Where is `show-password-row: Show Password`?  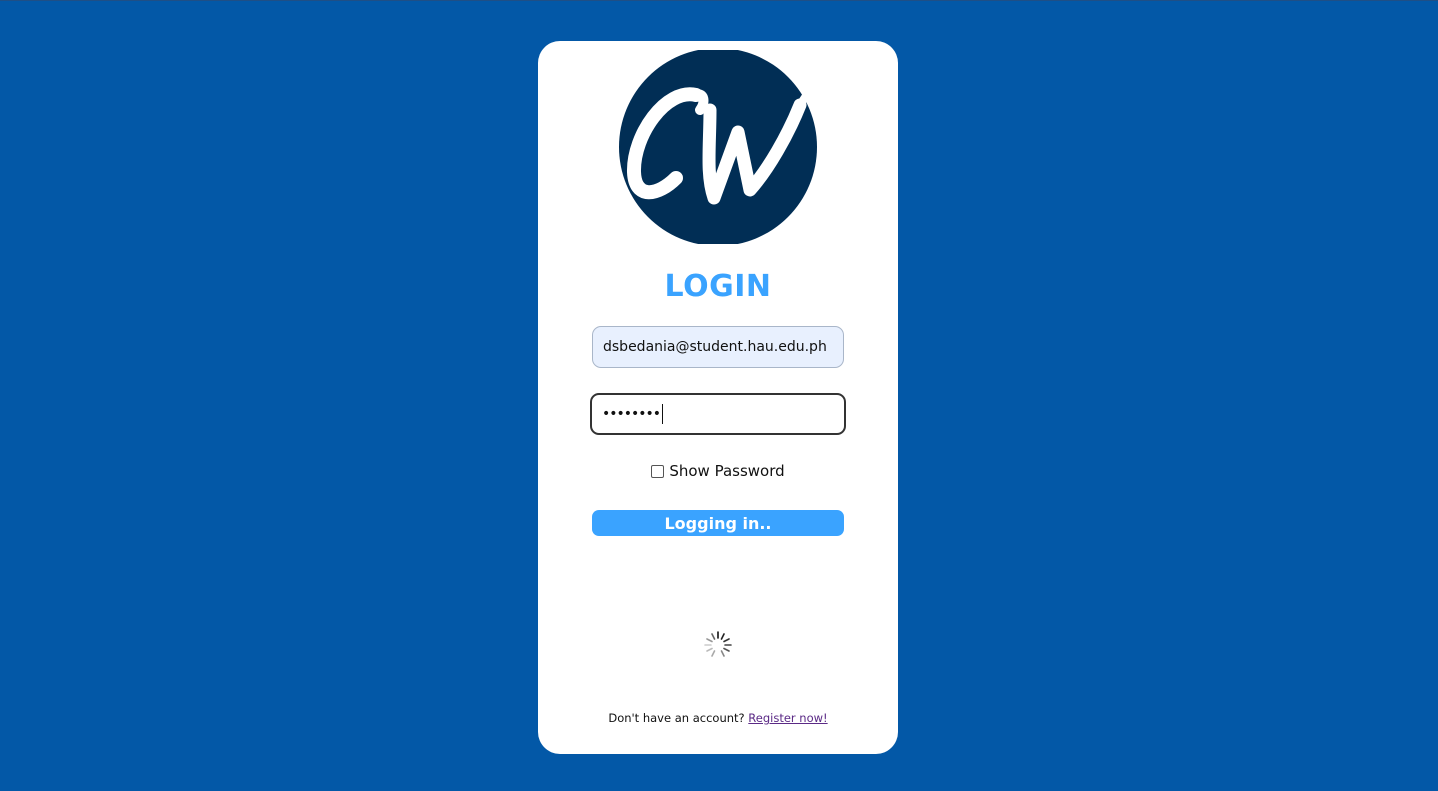 show-password-row: Show Password is located at coordinates (718, 471).